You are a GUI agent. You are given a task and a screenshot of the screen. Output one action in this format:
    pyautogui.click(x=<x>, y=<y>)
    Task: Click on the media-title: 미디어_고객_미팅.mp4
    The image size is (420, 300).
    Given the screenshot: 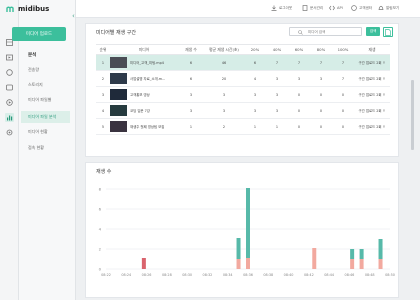 What is the action you would take?
    pyautogui.click(x=147, y=63)
    